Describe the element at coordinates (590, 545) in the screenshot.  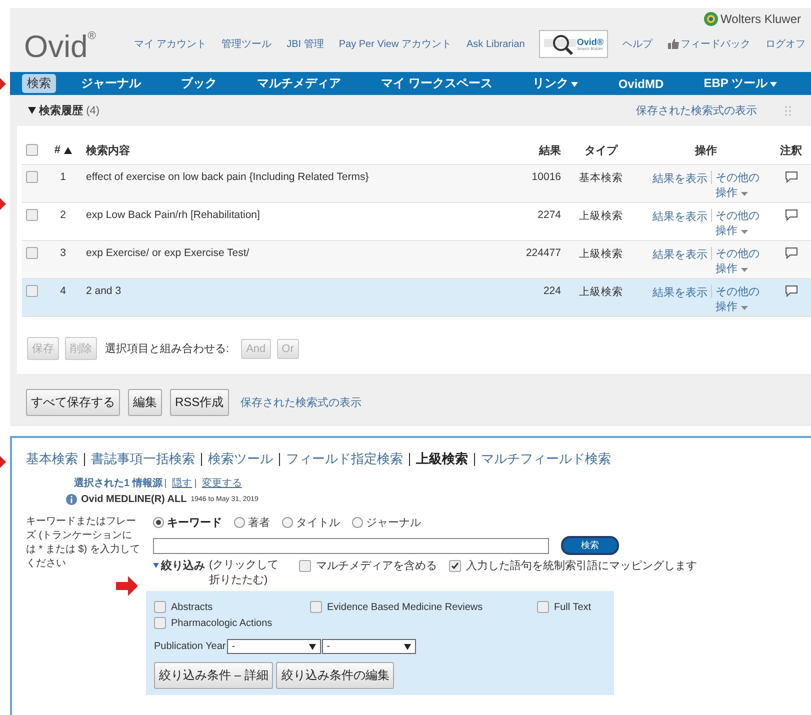
I see `search-button: 検索` at that location.